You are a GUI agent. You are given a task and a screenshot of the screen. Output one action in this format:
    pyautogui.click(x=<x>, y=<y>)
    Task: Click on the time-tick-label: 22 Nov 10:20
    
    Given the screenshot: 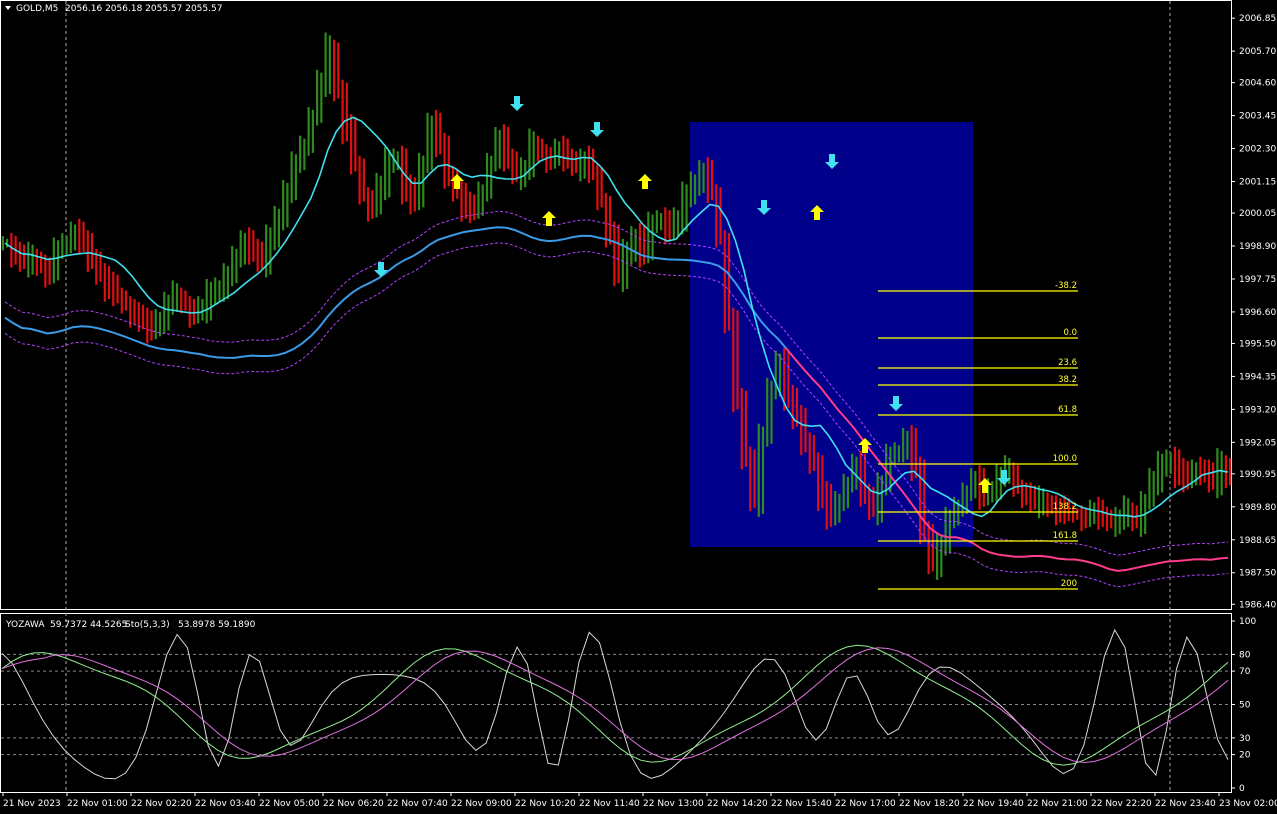 What is the action you would take?
    pyautogui.click(x=545, y=804)
    